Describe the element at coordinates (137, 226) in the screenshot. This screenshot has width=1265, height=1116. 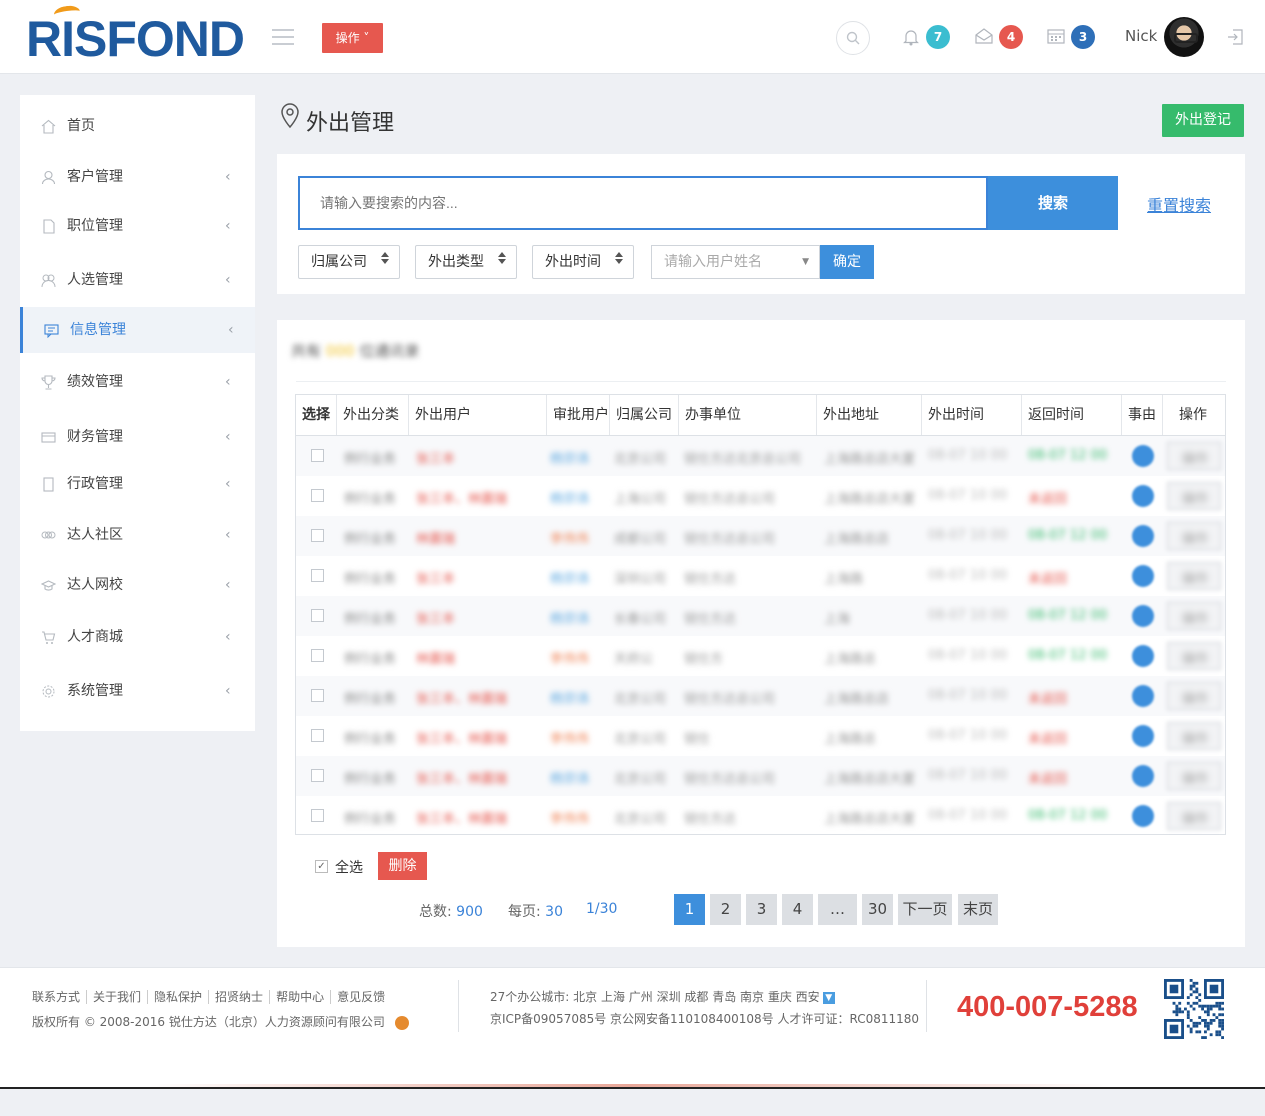
I see `sidebar-item: 职位管理 ‹` at that location.